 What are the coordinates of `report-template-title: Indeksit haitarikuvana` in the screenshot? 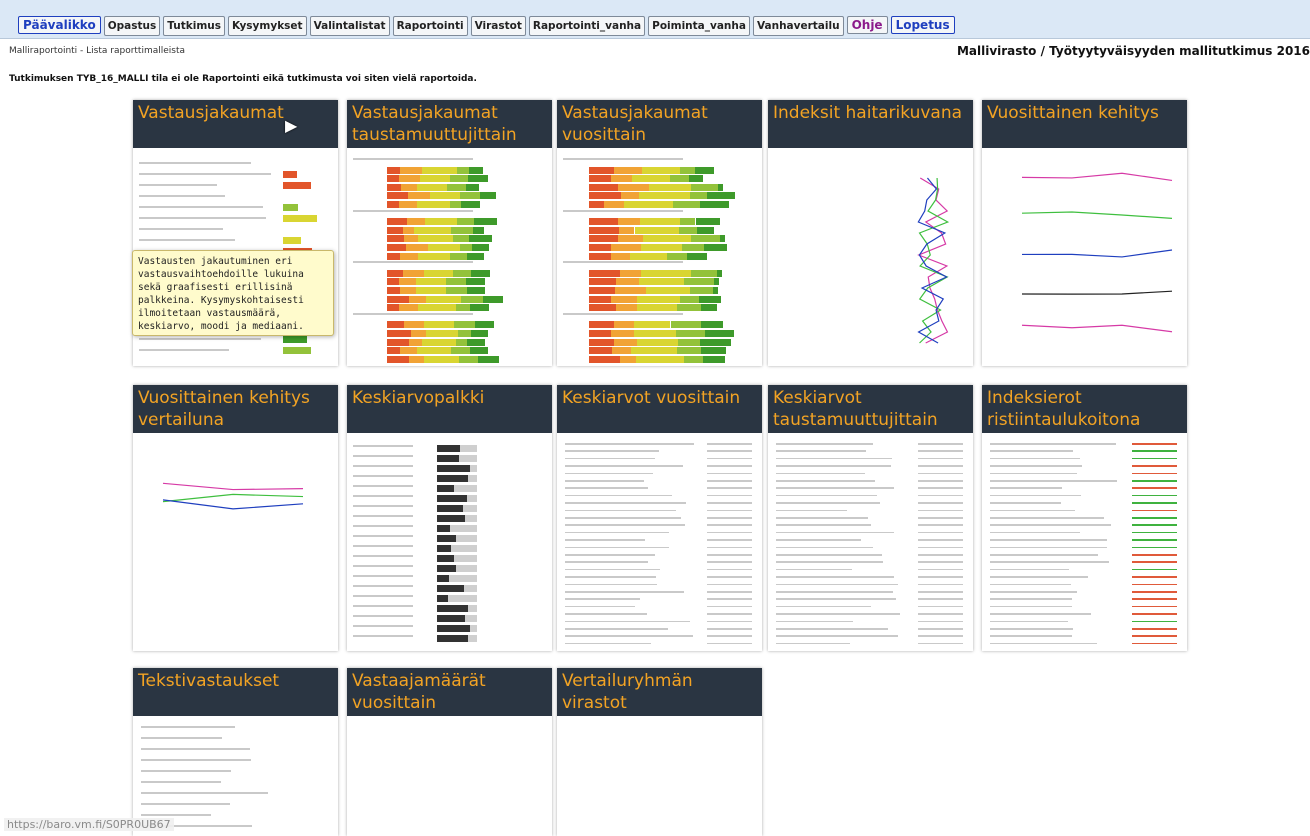 It's located at (870, 124).